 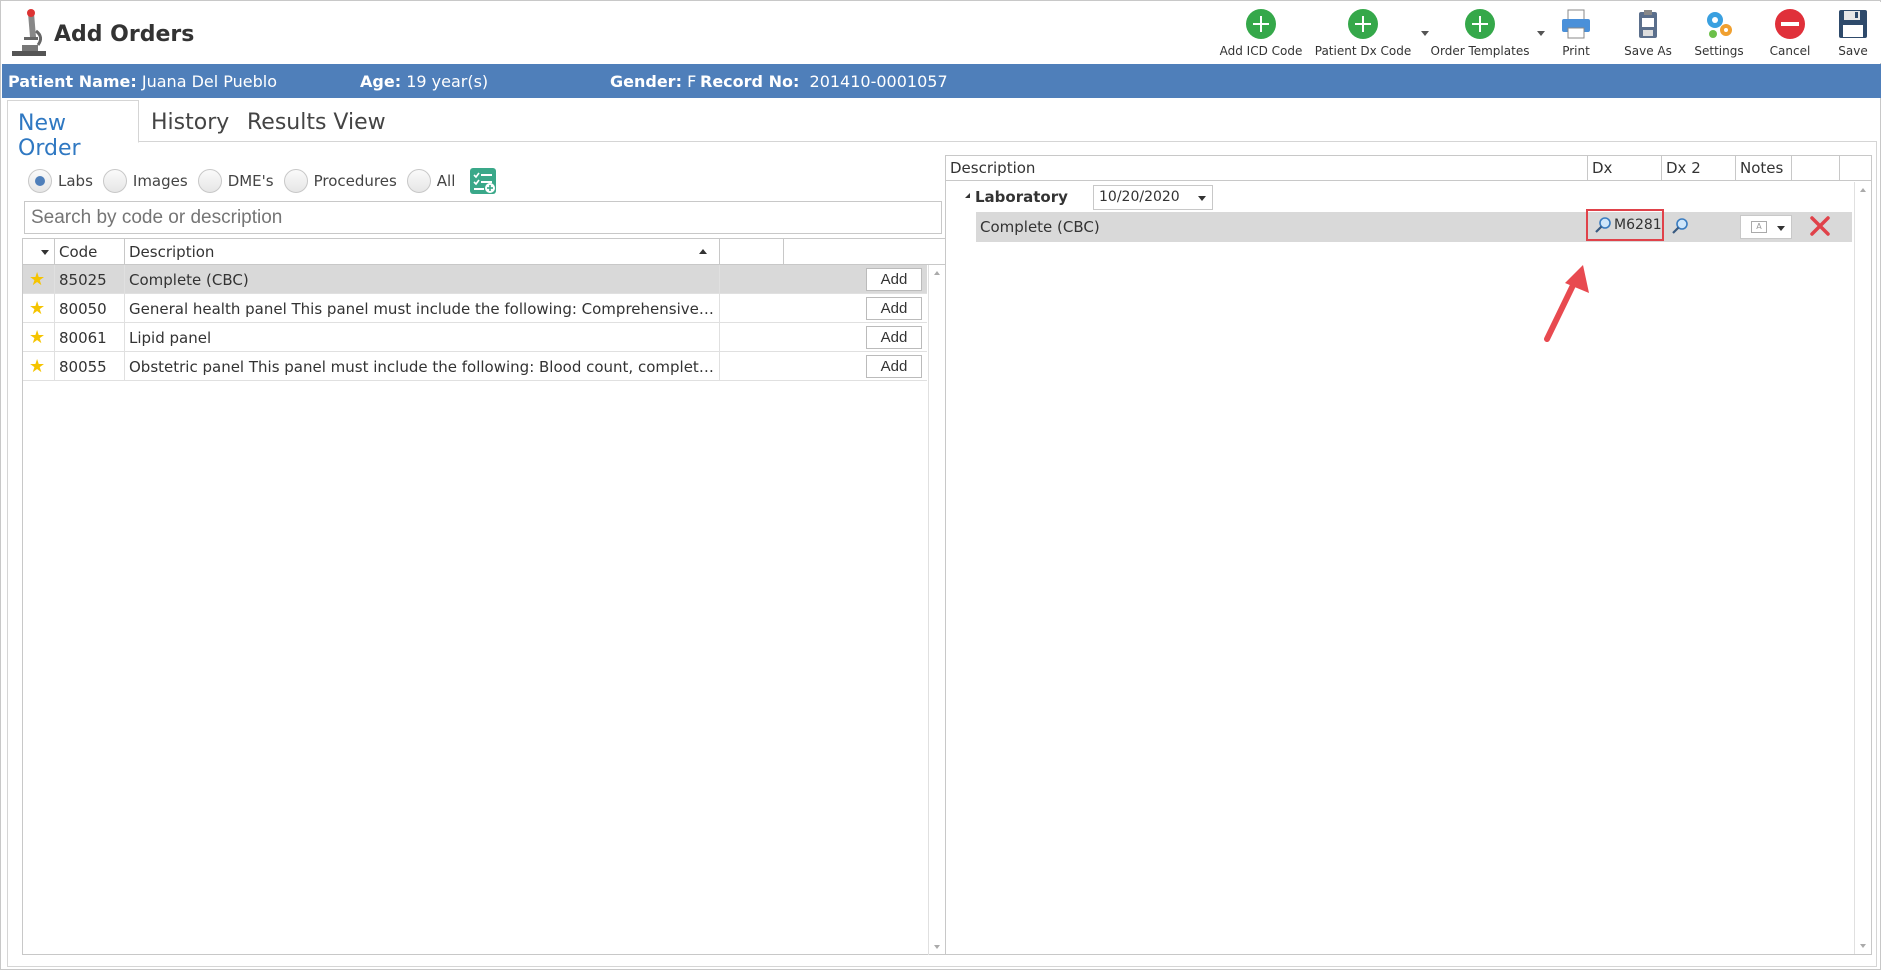 What do you see at coordinates (1862, 568) in the screenshot?
I see `orders-scrollbar` at bounding box center [1862, 568].